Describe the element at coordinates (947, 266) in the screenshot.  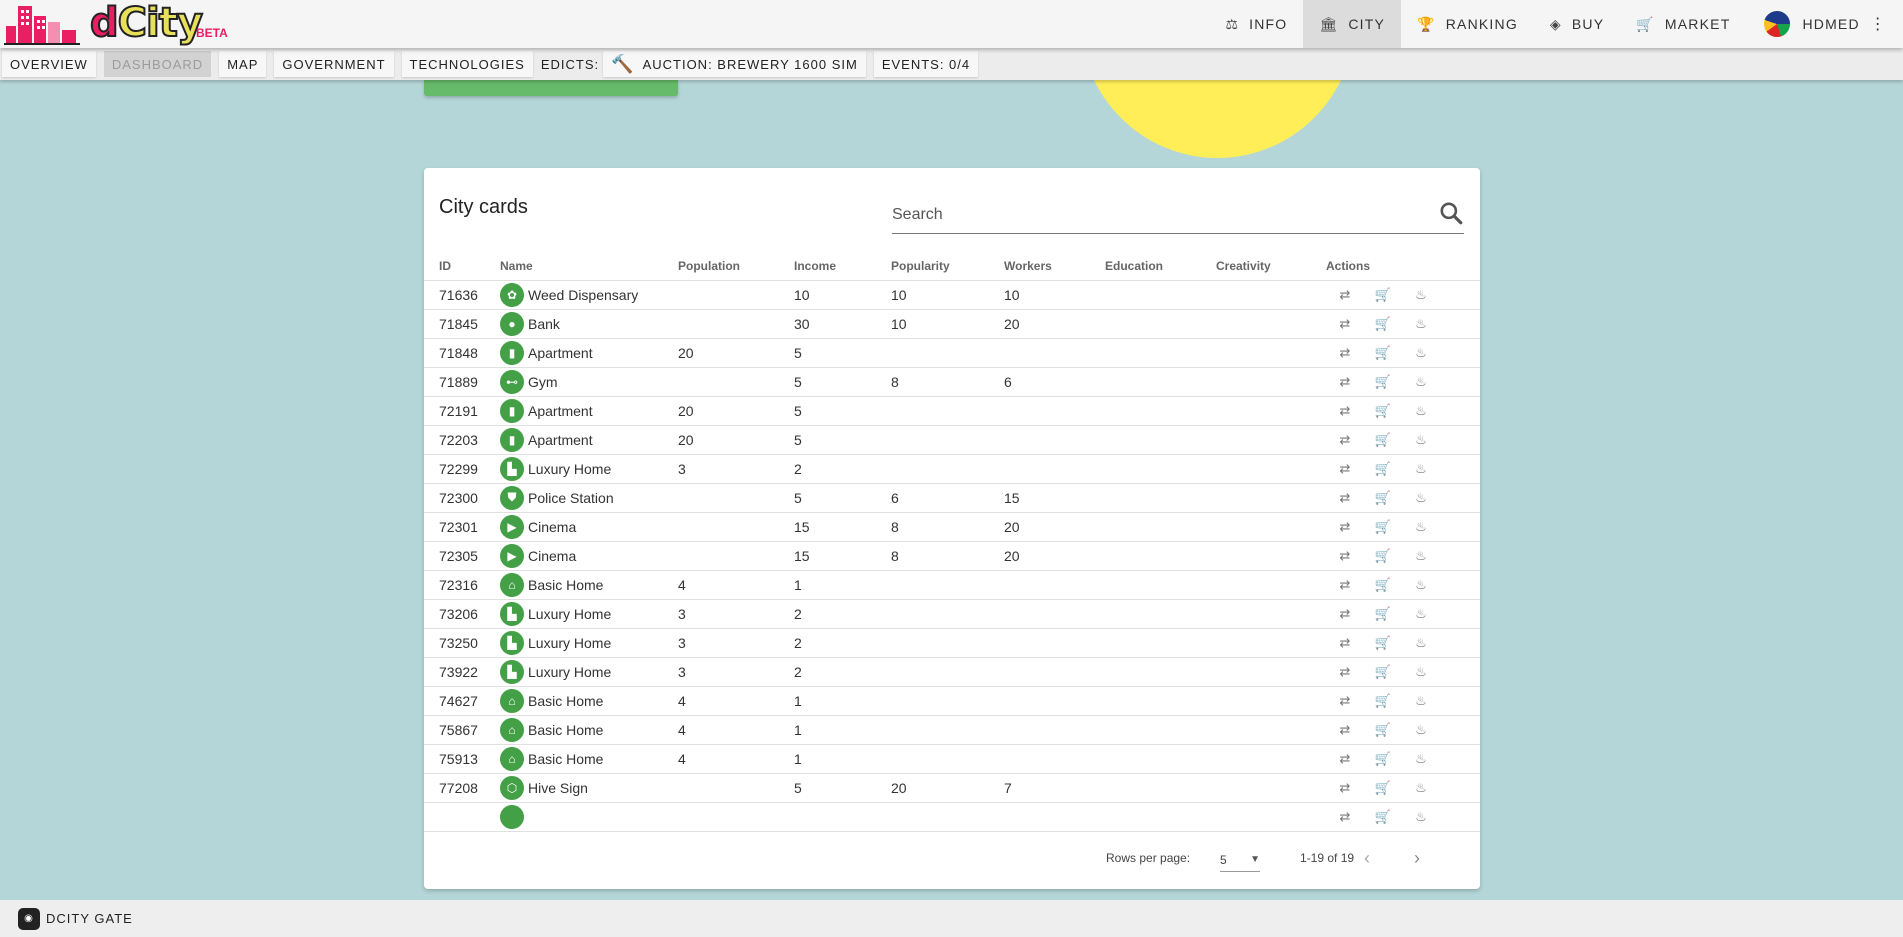
I see `col-popularity: Popularity` at that location.